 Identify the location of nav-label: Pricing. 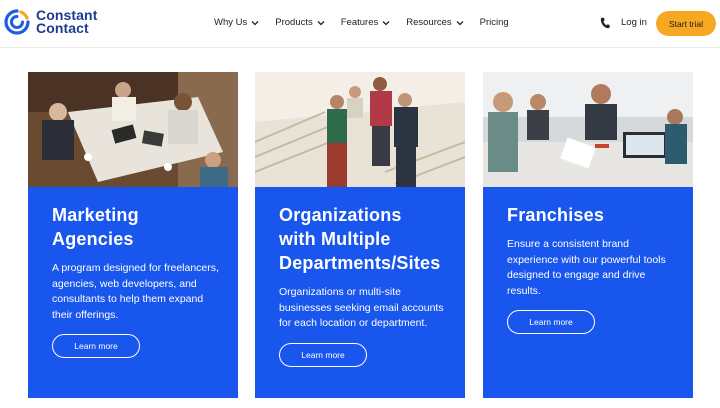
(494, 22).